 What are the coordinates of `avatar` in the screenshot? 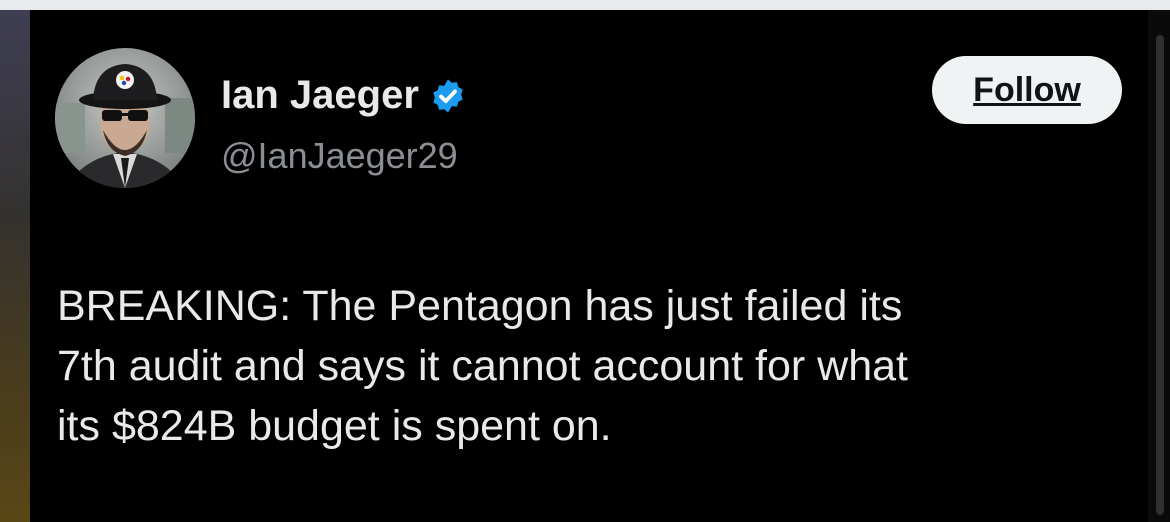 It's located at (125, 118).